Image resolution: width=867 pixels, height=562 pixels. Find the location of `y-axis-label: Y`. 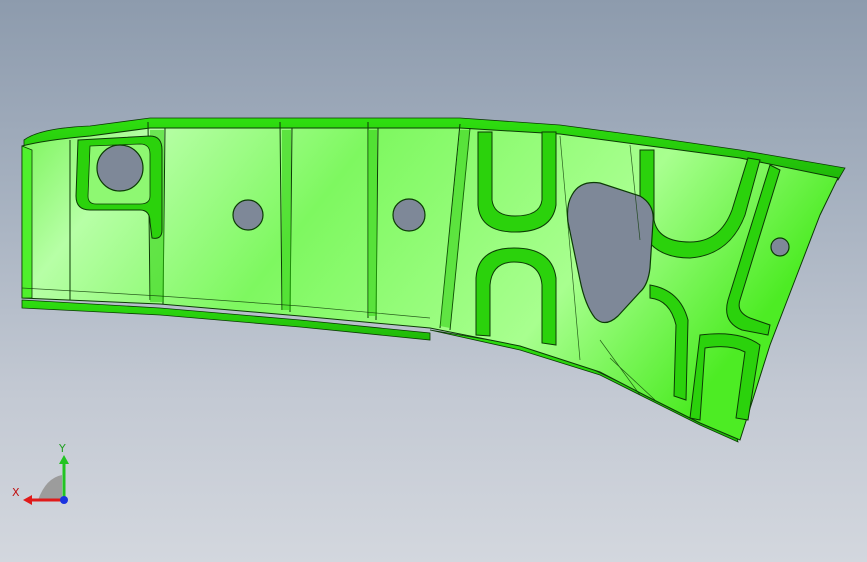

y-axis-label: Y is located at coordinates (62, 448).